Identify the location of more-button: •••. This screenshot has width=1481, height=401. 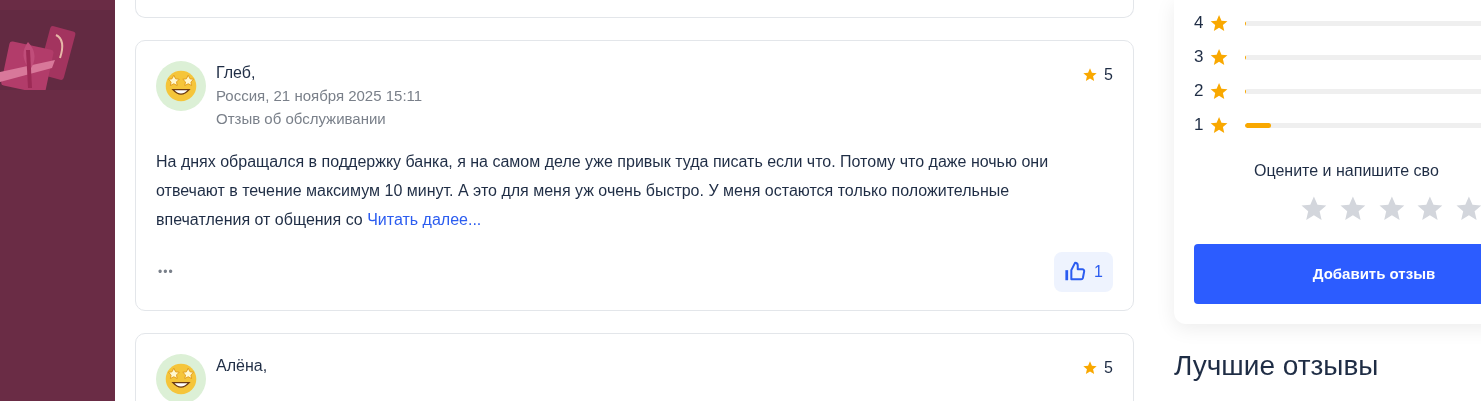
(166, 272).